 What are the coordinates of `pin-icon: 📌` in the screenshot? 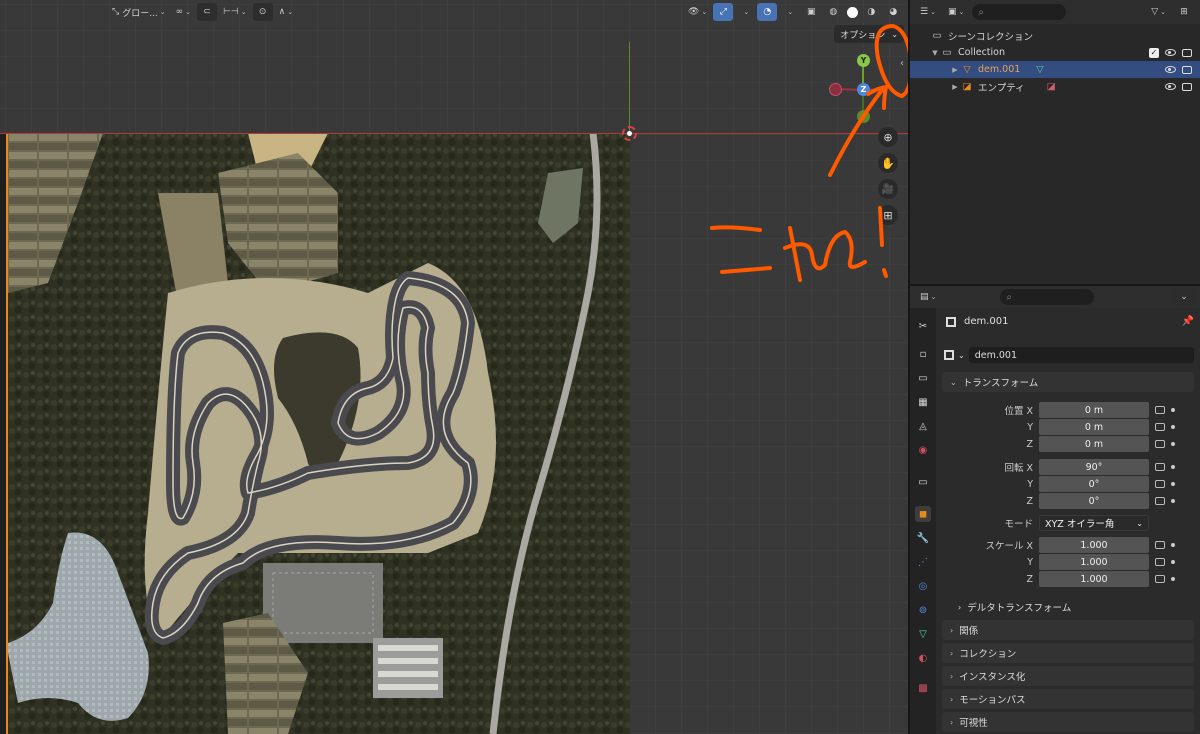 It's located at (1188, 321).